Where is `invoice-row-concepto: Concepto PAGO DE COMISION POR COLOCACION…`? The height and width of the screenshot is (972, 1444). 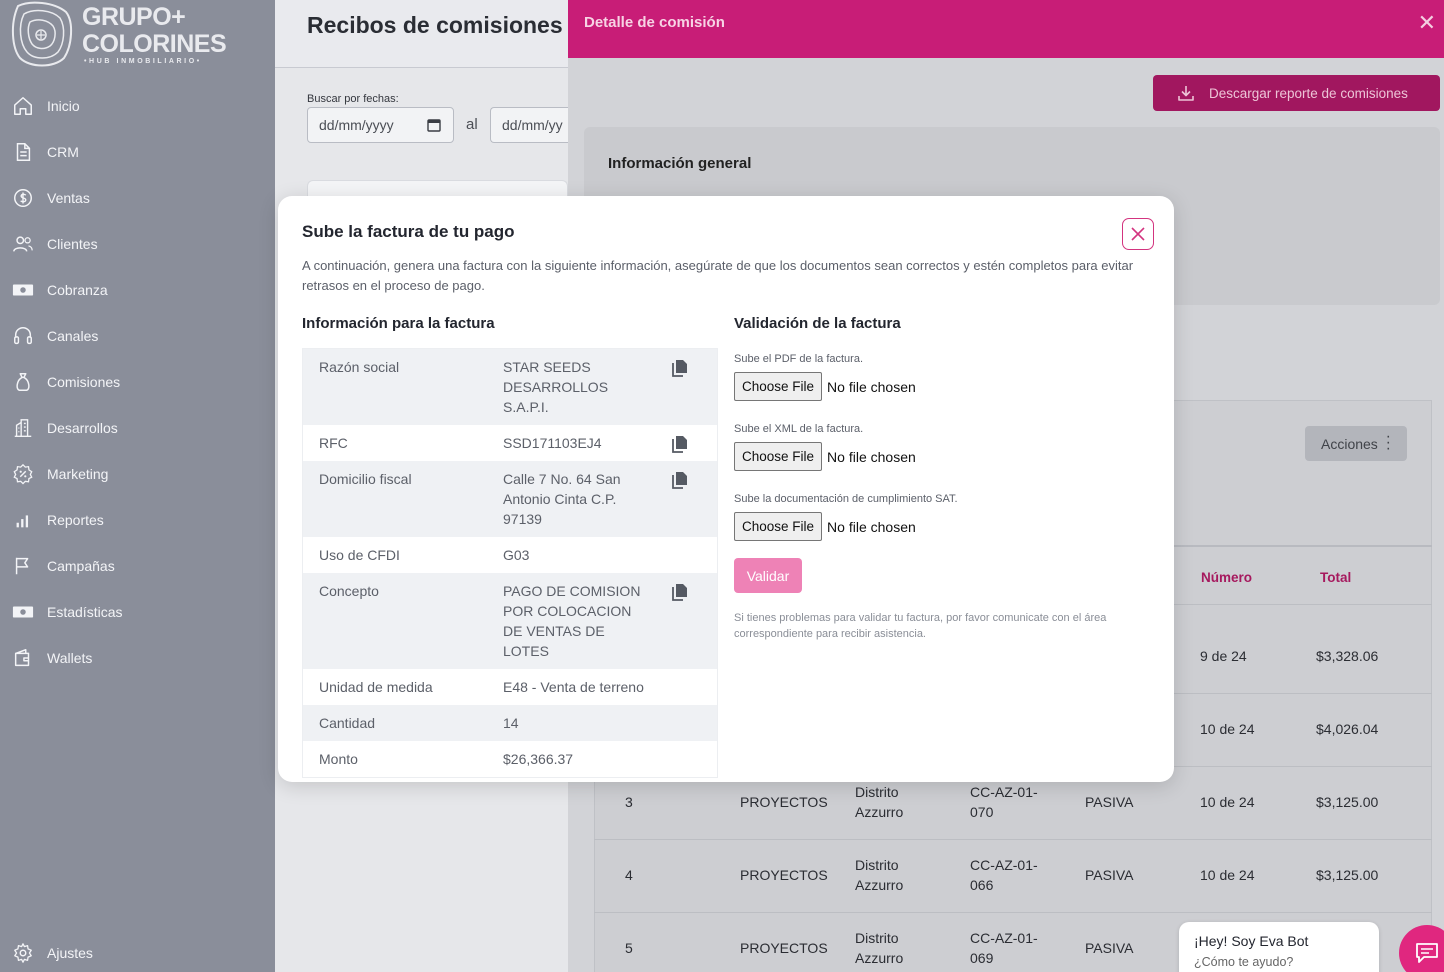 invoice-row-concepto: Concepto PAGO DE COMISION POR COLOCACION… is located at coordinates (510, 621).